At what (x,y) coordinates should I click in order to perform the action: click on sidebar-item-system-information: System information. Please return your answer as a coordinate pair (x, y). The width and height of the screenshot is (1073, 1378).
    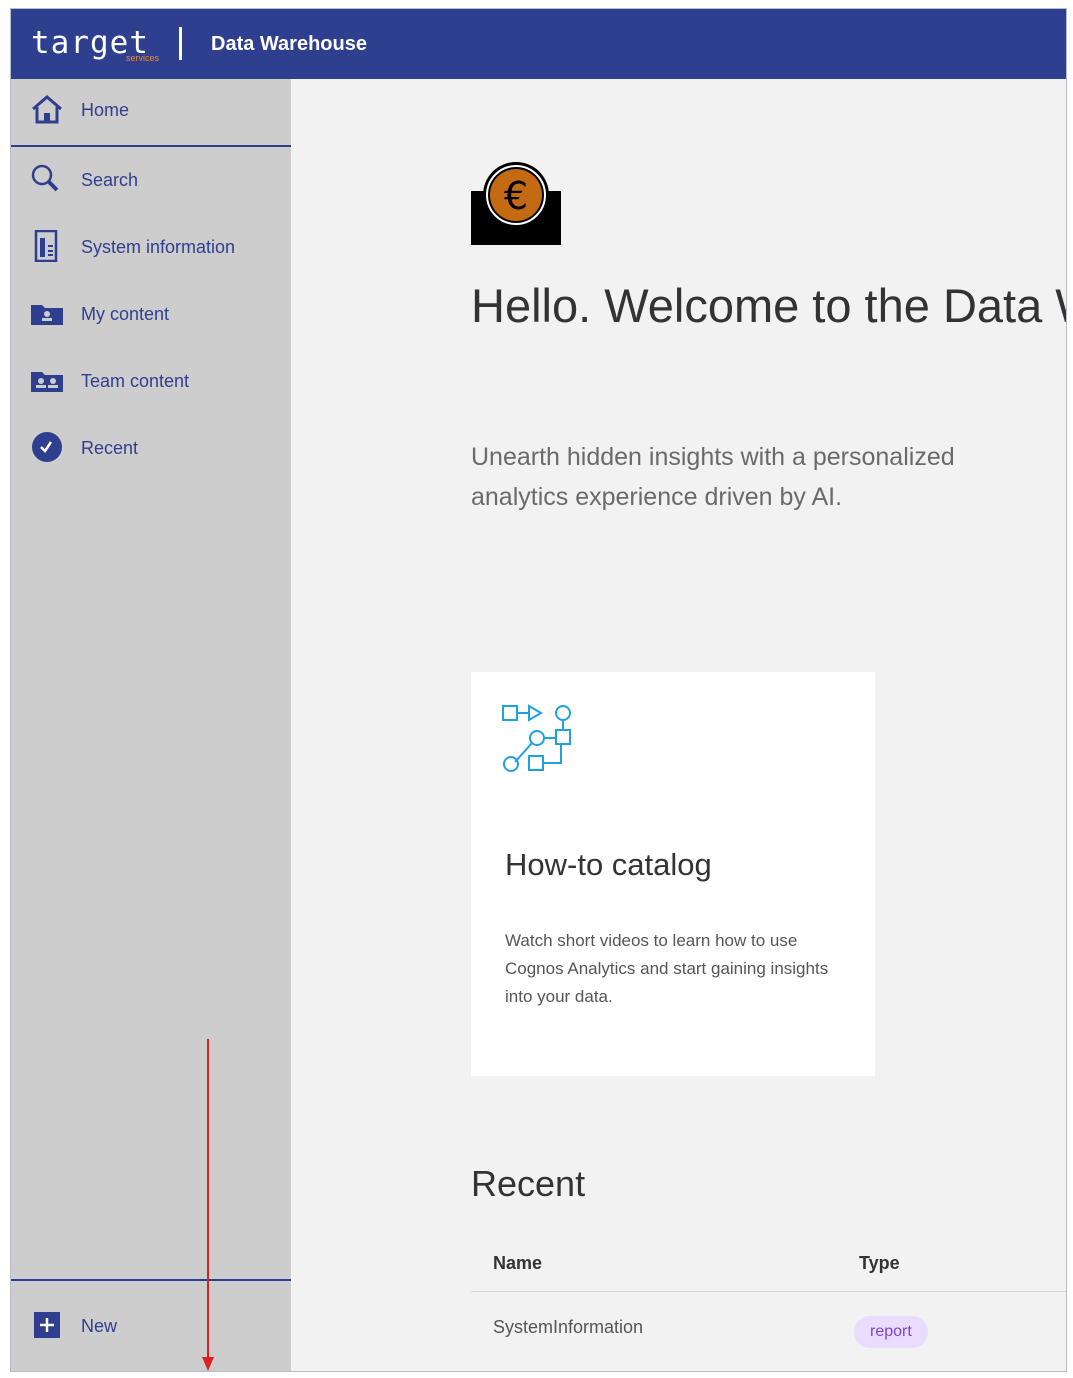
    Looking at the image, I should click on (151, 246).